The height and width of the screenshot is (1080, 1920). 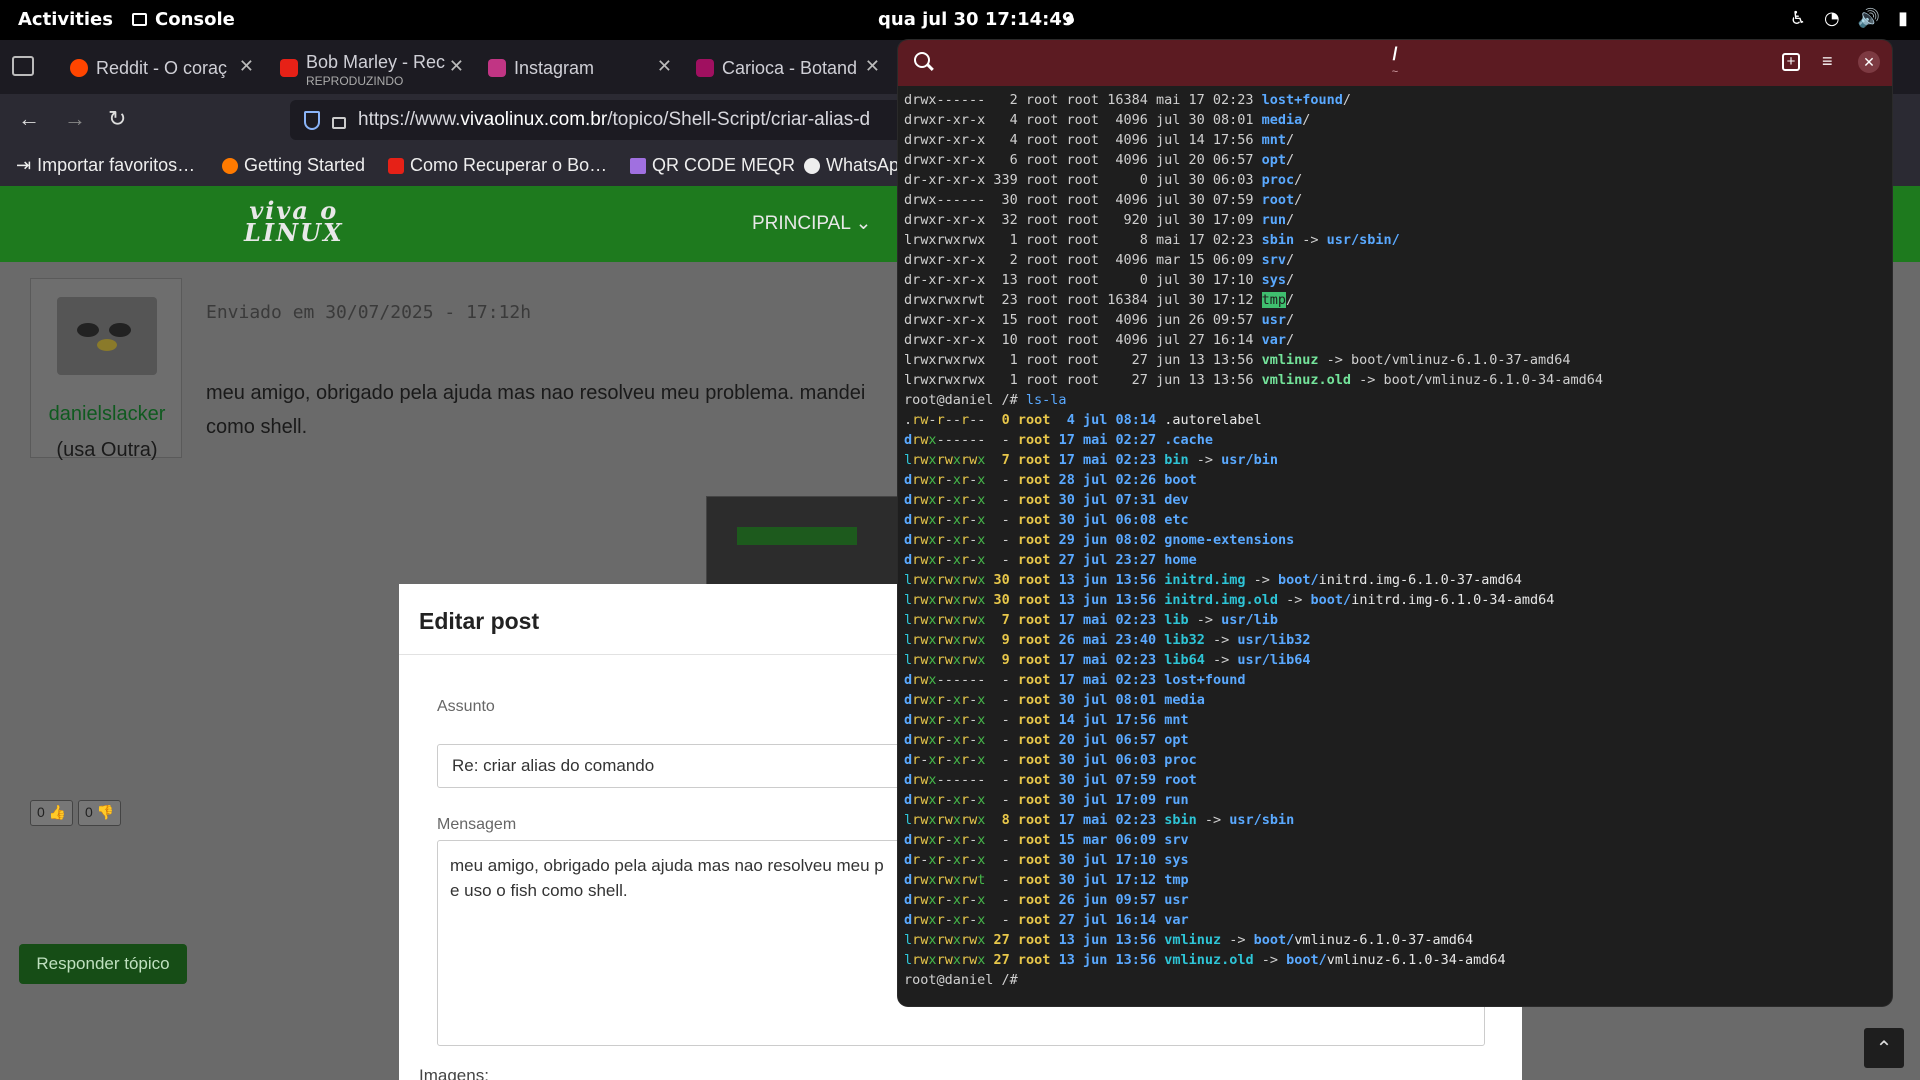 What do you see at coordinates (908, 780) in the screenshot?
I see `perm-char: d` at bounding box center [908, 780].